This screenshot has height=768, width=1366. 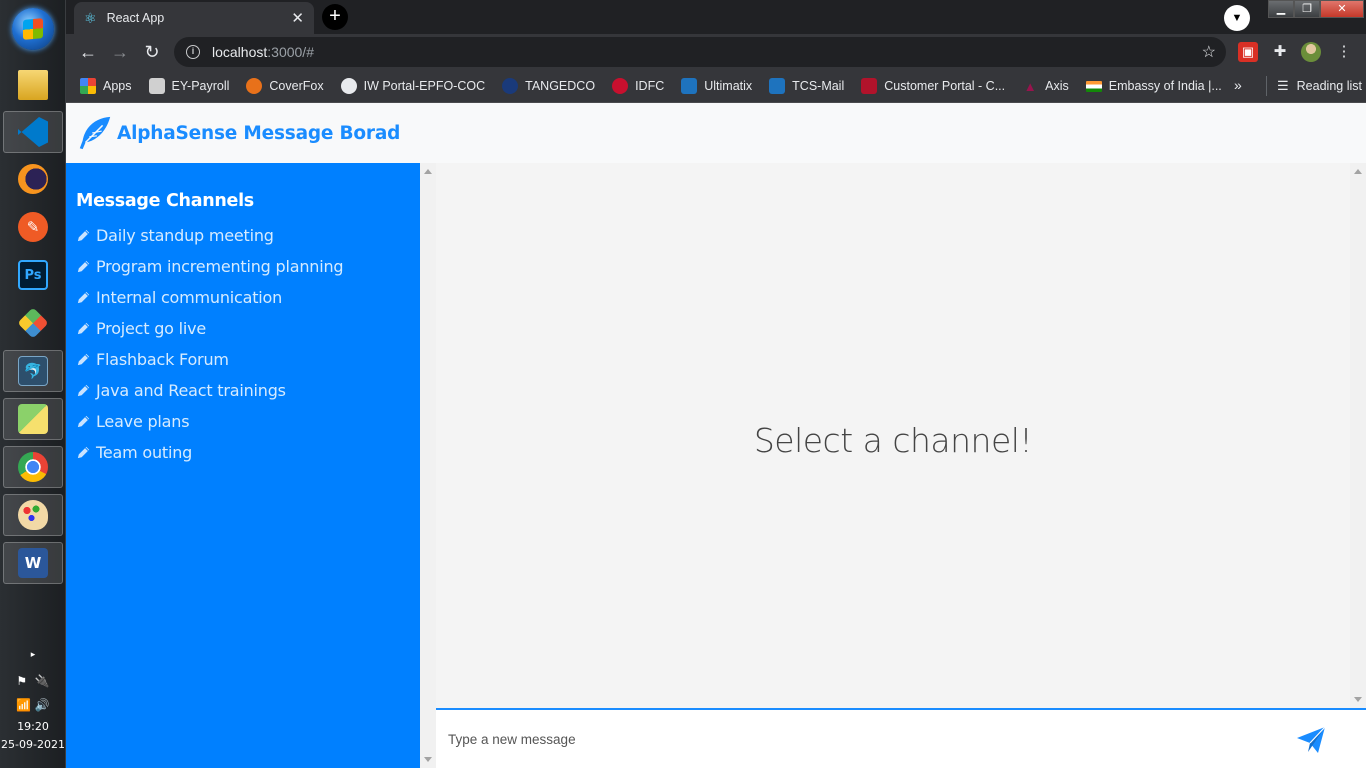 I want to click on sticky-notes-icon, so click(x=33, y=419).